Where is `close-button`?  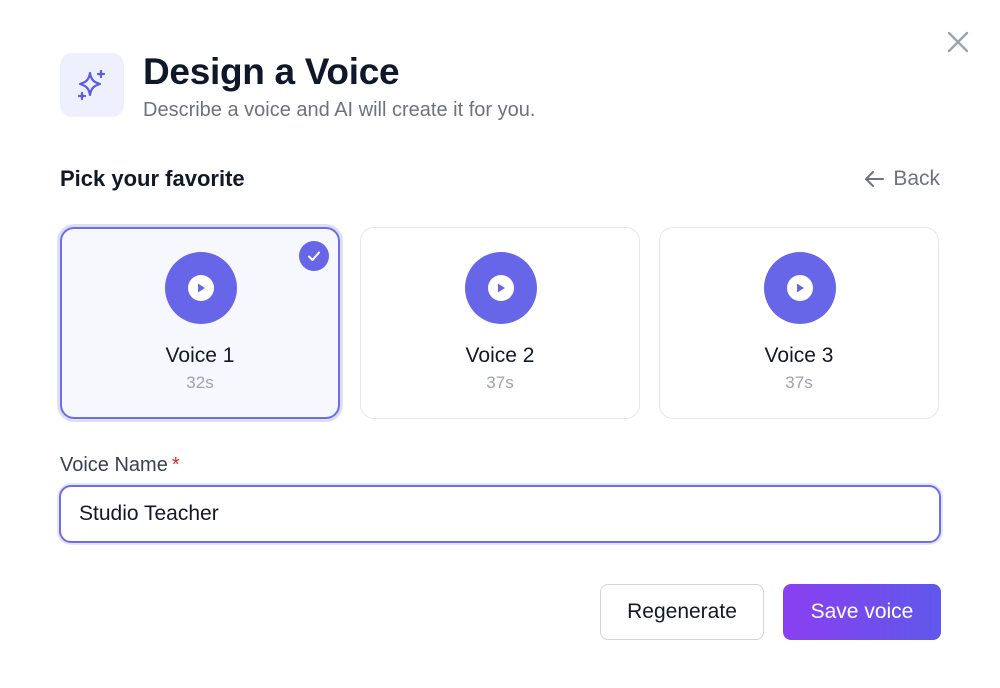
close-button is located at coordinates (958, 42).